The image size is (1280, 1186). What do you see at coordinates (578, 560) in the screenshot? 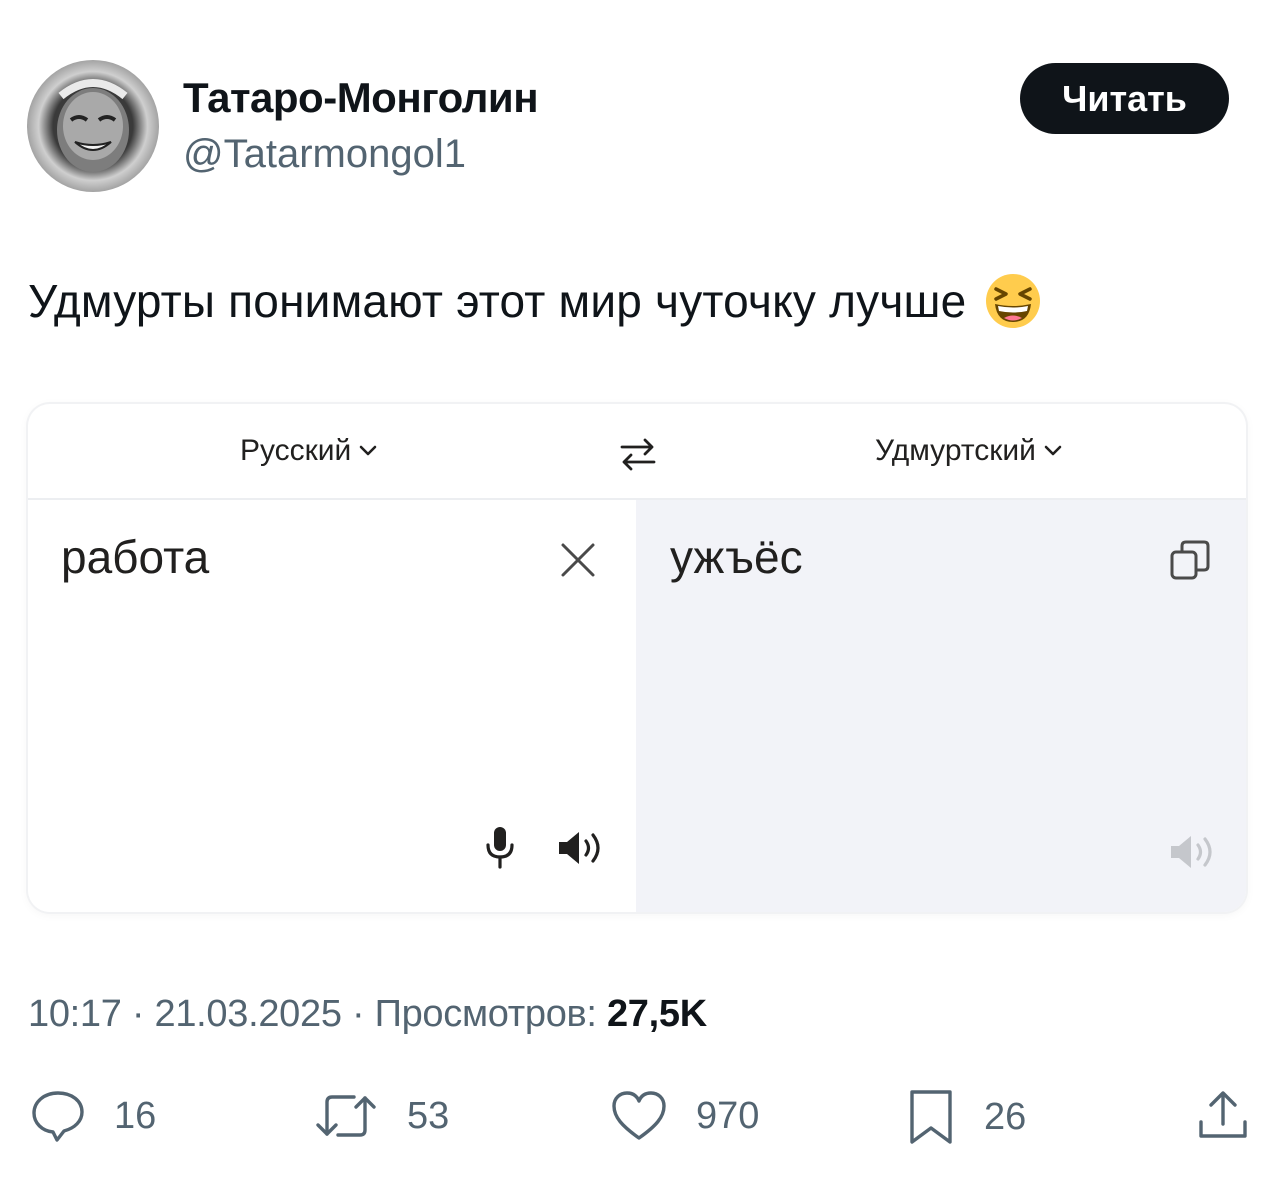
I see `close-icon` at bounding box center [578, 560].